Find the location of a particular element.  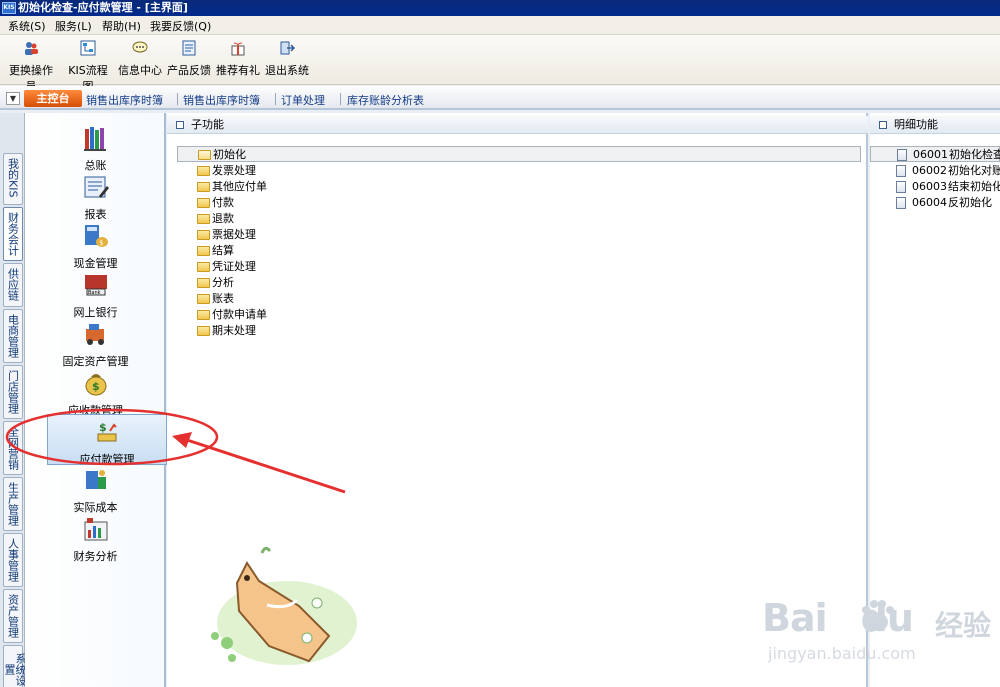

cost-icon is located at coordinates (95, 479).